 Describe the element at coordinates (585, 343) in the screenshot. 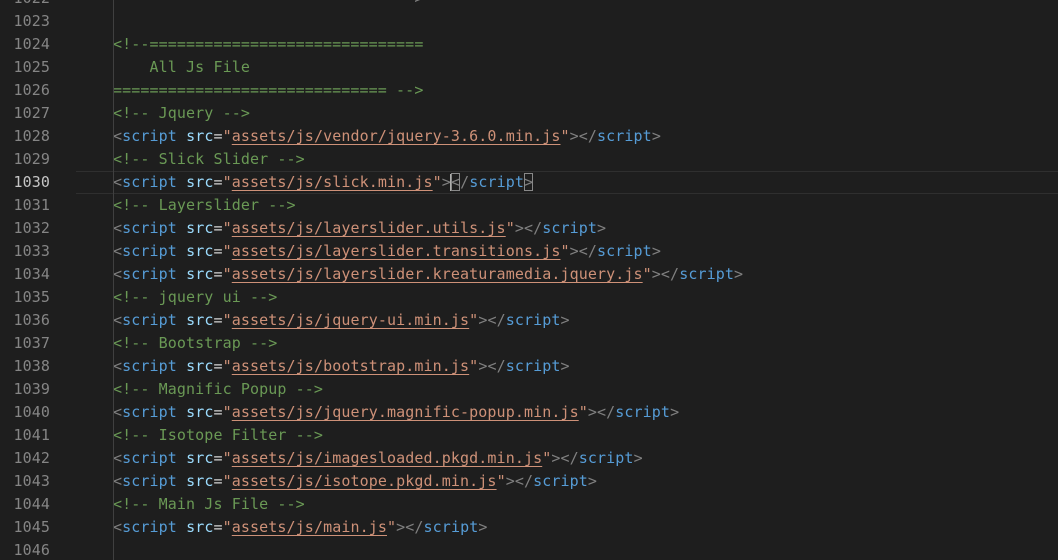

I see `code-text: <!-- Bootstrap -->` at that location.